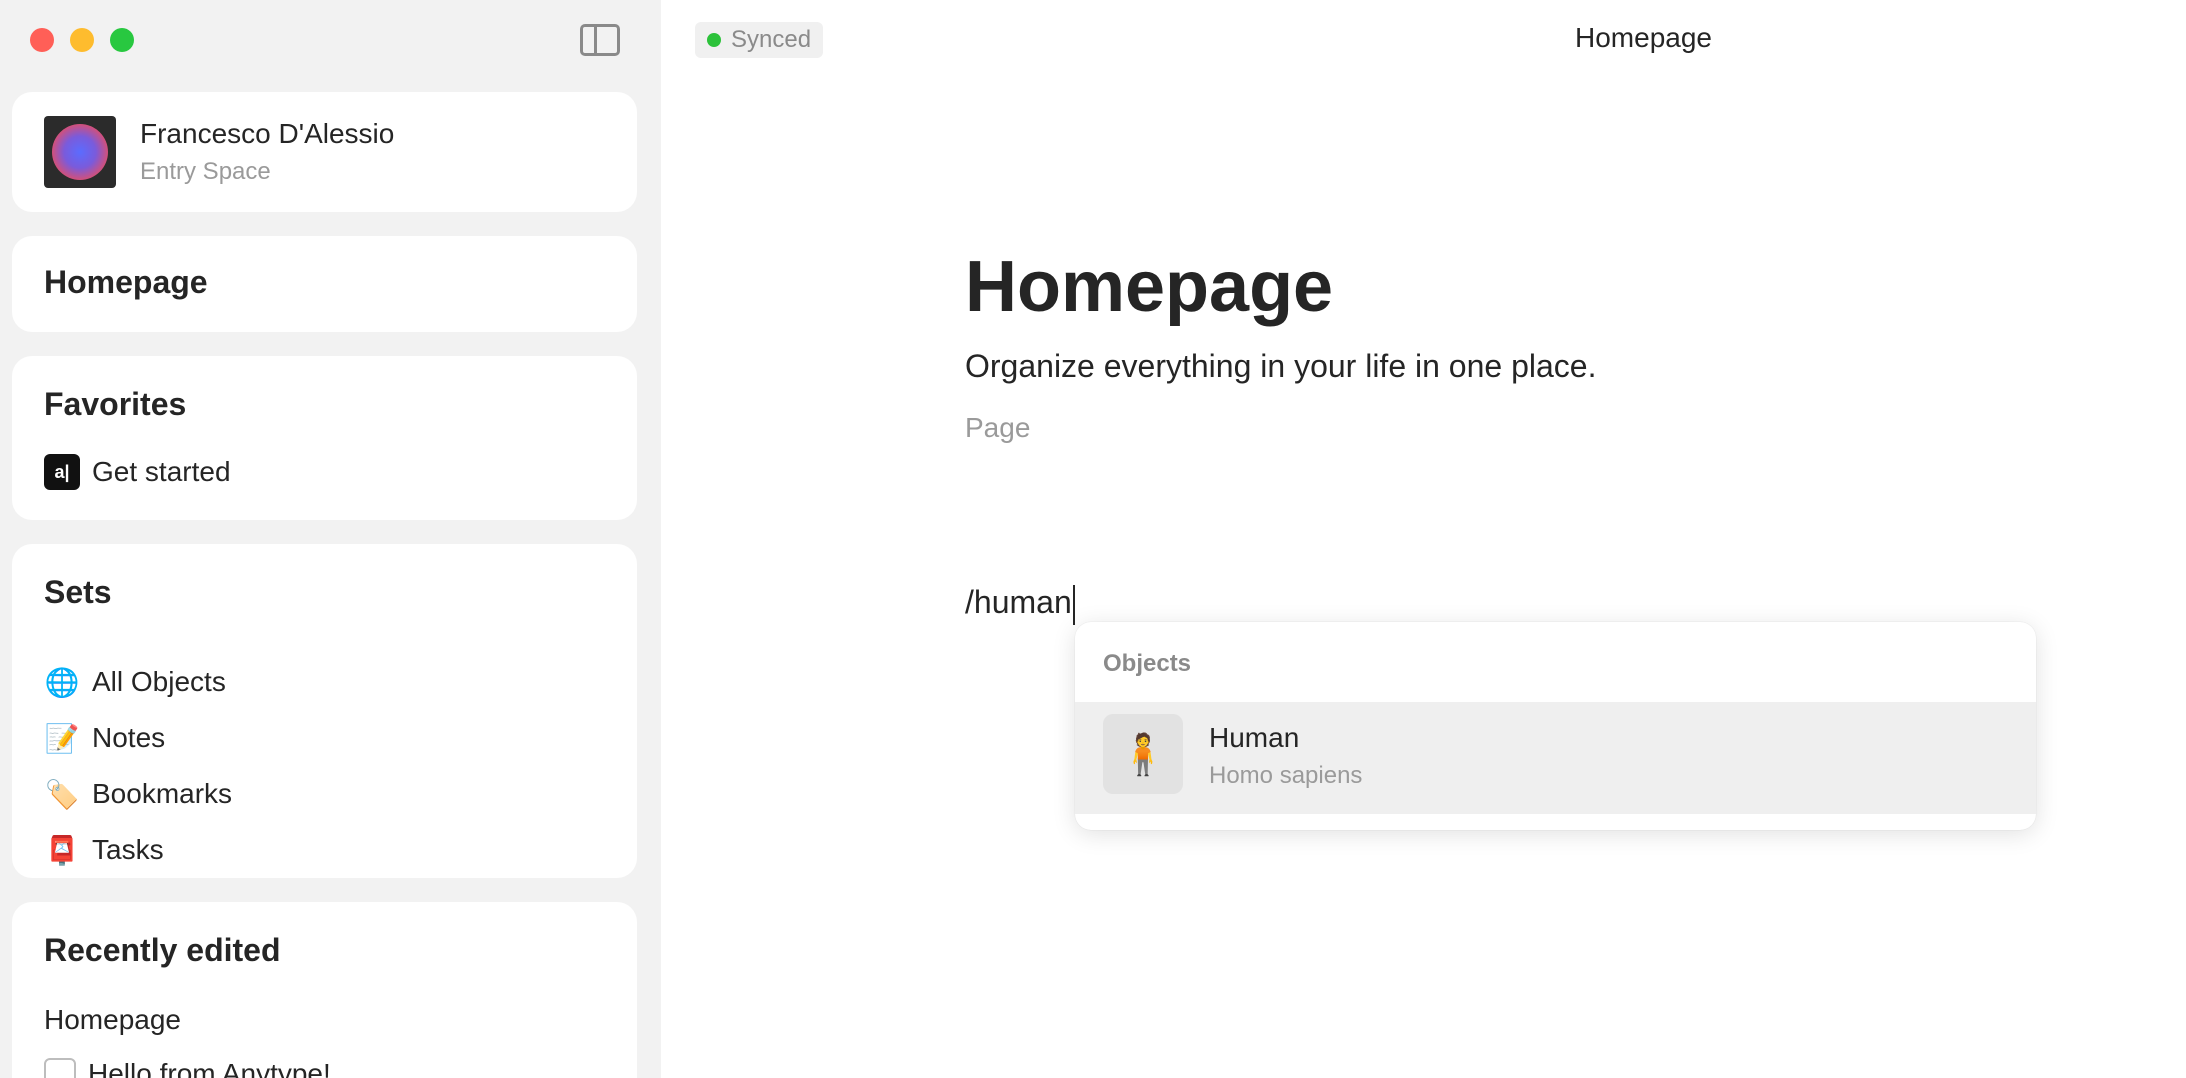  I want to click on recent-item-homepage: Homepage, so click(112, 1020).